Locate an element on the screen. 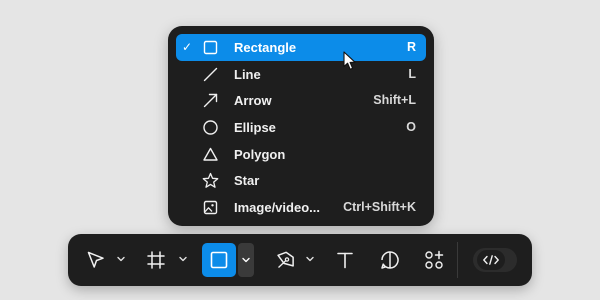 The image size is (600, 300). pen-icon is located at coordinates (286, 260).